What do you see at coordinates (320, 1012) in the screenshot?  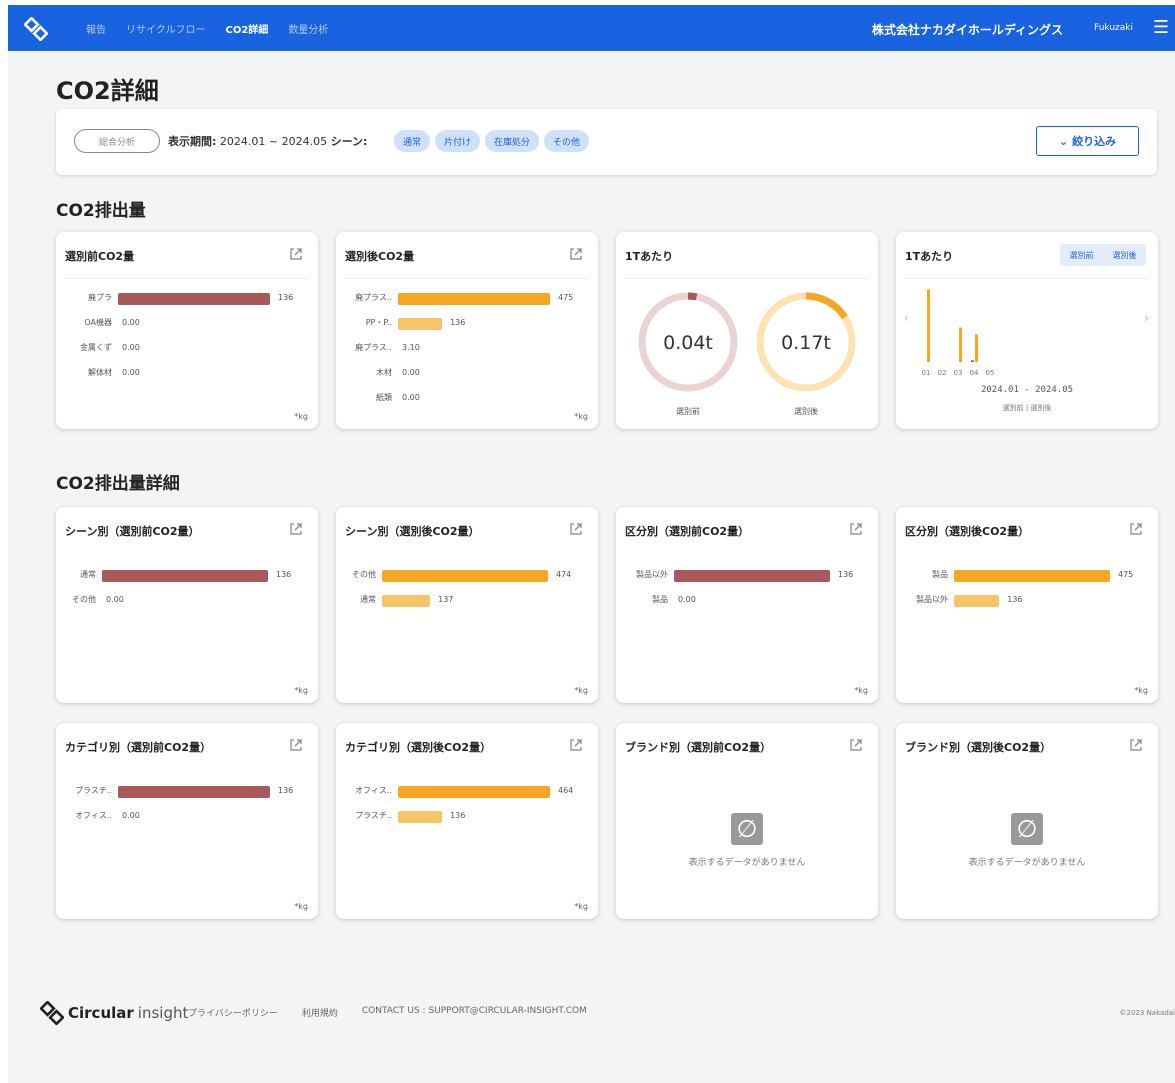 I see `terms-link: 利用規約` at bounding box center [320, 1012].